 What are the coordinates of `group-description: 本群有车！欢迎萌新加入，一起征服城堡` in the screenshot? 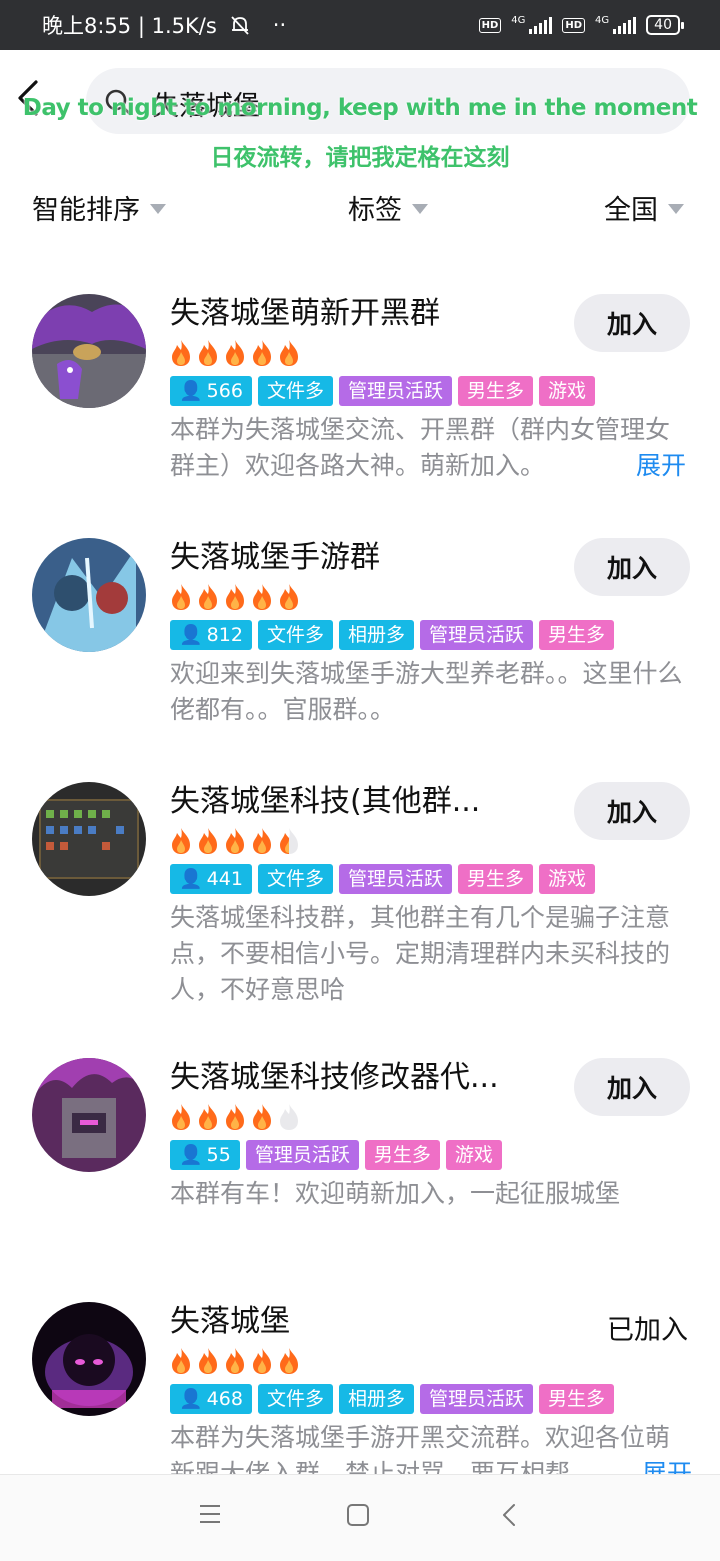 It's located at (395, 1193).